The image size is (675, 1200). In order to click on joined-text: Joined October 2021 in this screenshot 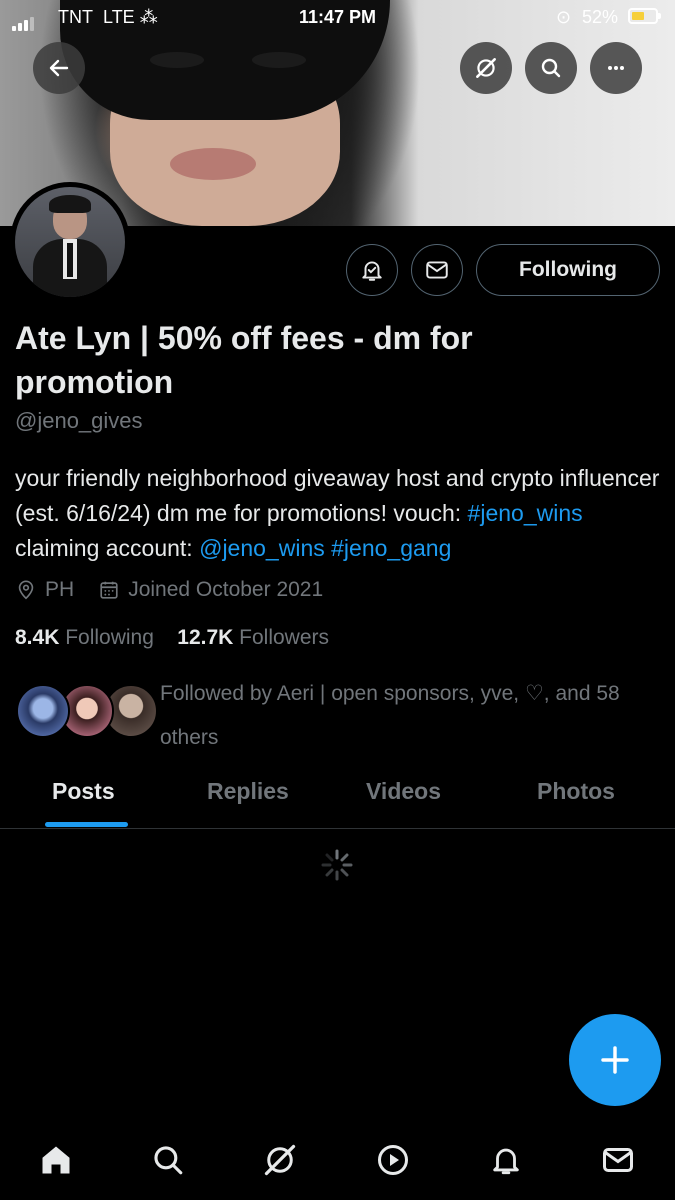, I will do `click(226, 589)`.